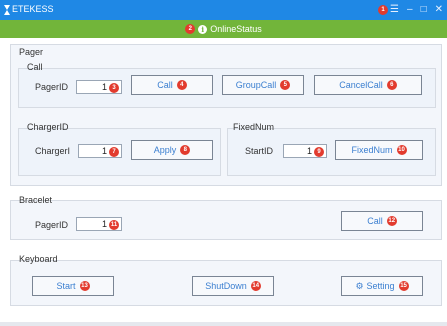  What do you see at coordinates (104, 224) in the screenshot?
I see `bracelet-pager-id-value: 1` at bounding box center [104, 224].